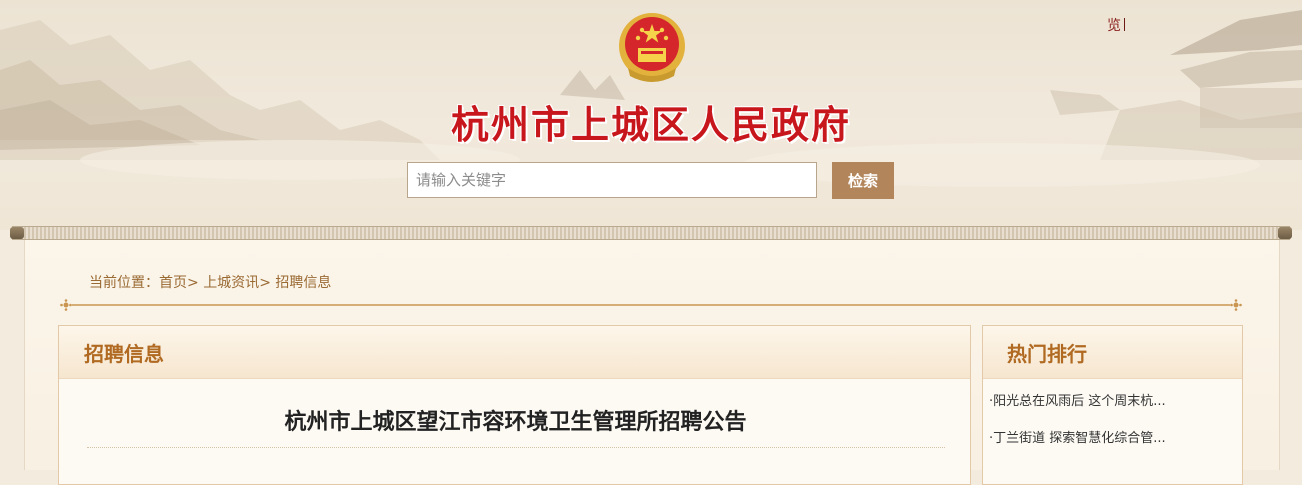  I want to click on scroll-decoration-bar, so click(651, 233).